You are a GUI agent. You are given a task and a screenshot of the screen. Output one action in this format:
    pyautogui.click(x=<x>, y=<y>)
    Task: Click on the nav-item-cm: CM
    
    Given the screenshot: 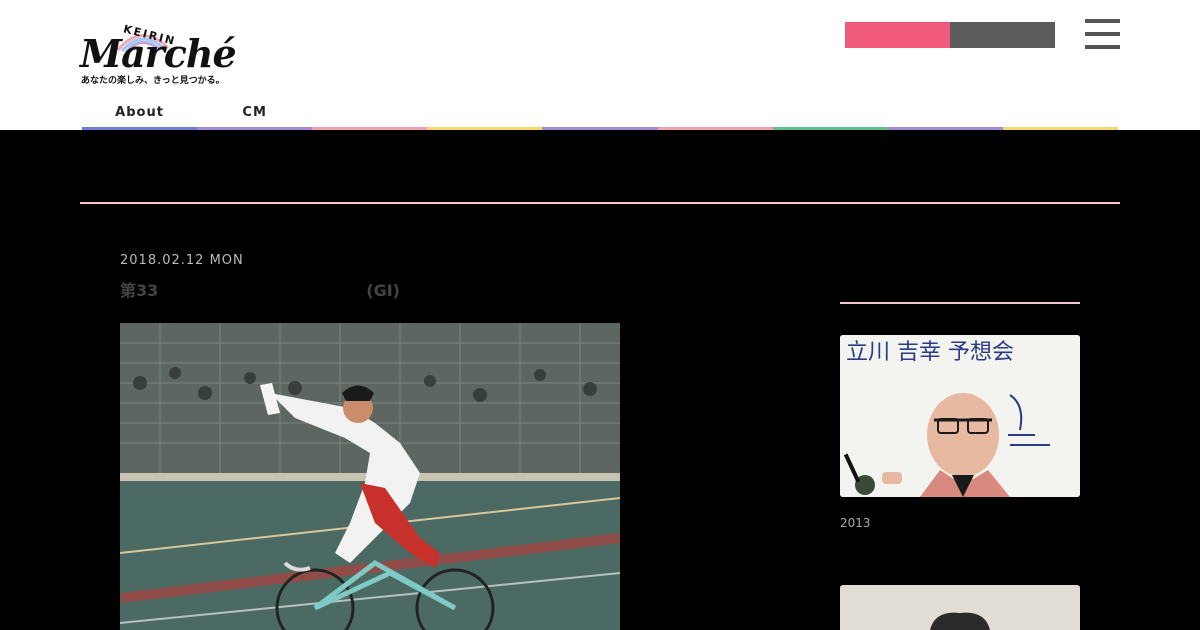 What is the action you would take?
    pyautogui.click(x=255, y=115)
    